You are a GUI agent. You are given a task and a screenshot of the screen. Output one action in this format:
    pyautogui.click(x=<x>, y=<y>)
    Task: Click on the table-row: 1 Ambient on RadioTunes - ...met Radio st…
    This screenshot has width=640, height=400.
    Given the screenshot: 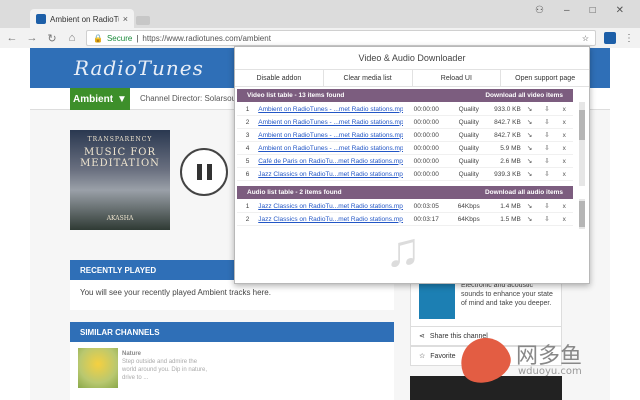 What is the action you would take?
    pyautogui.click(x=405, y=109)
    